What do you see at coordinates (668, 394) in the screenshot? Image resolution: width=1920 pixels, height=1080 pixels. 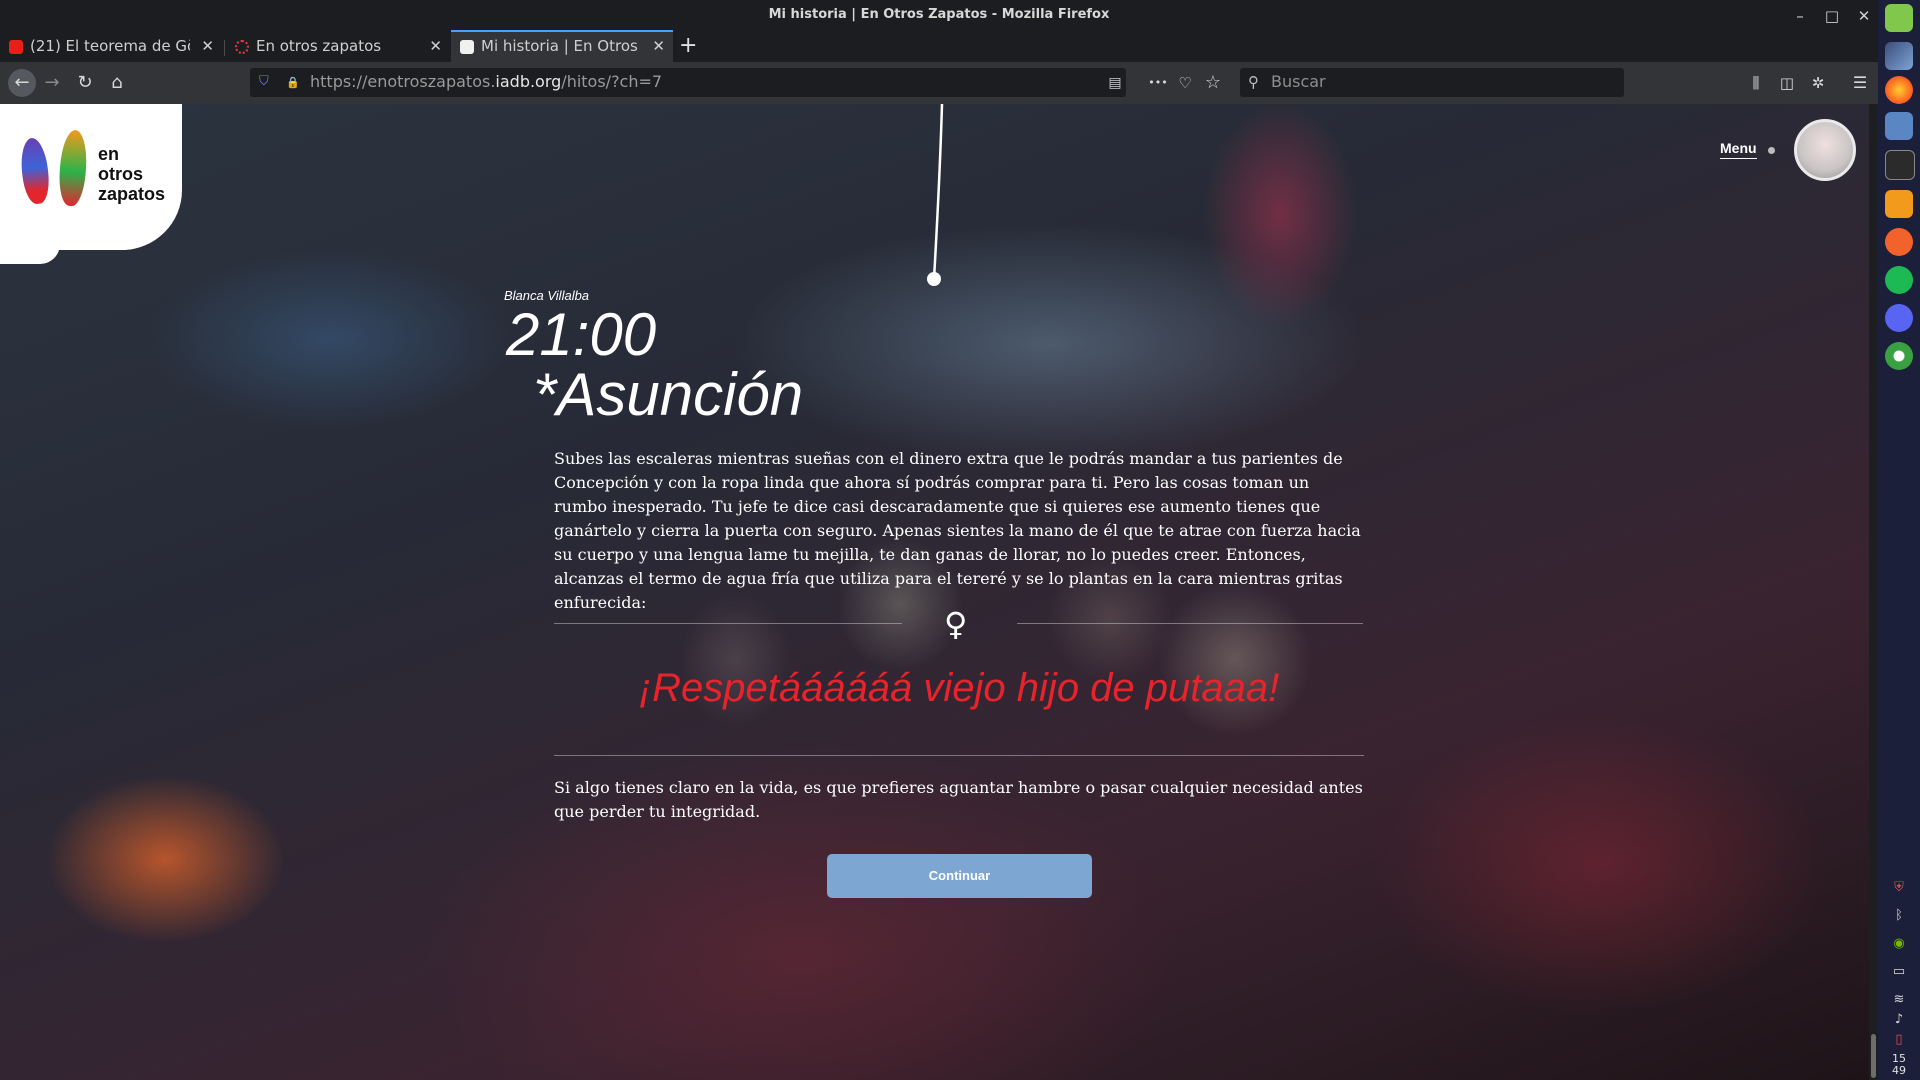 I see `story-place: *Asunción` at bounding box center [668, 394].